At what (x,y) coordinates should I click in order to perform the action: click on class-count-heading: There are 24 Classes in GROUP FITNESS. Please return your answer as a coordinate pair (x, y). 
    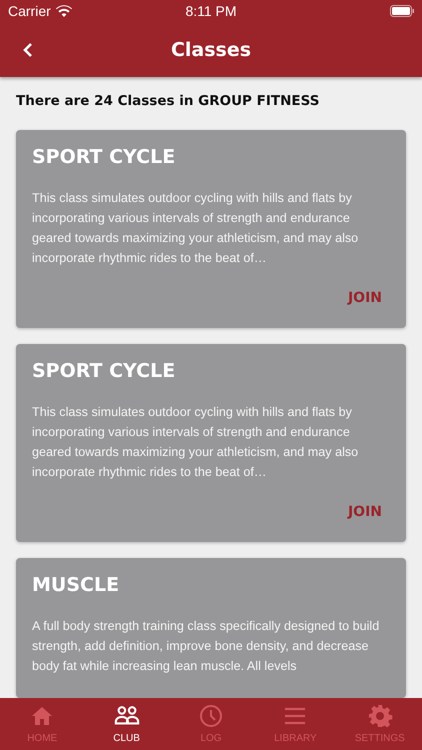
    Looking at the image, I should click on (168, 101).